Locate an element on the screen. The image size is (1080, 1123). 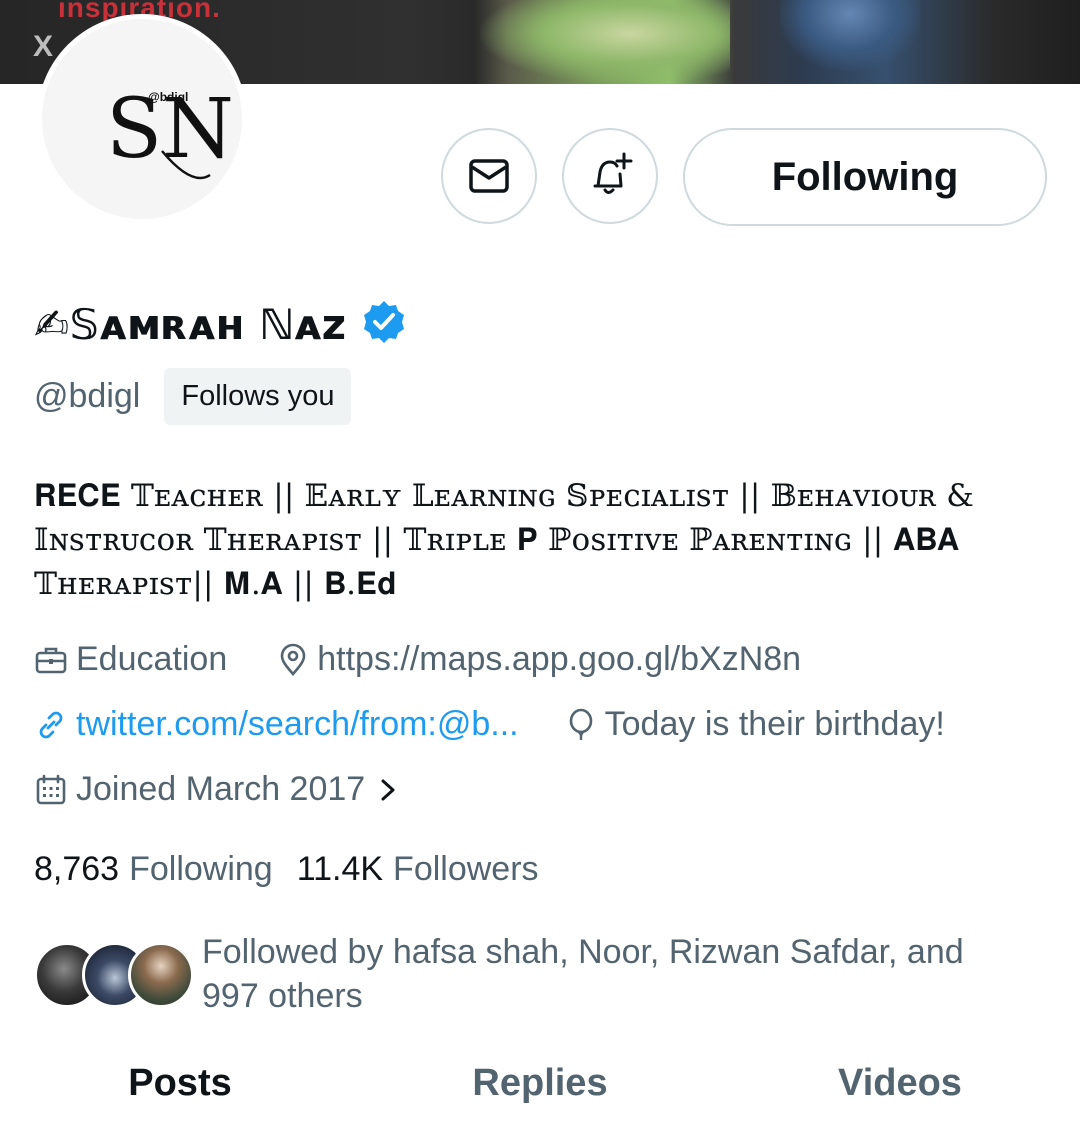
birthday-item: Today is their birthday! is located at coordinates (755, 724).